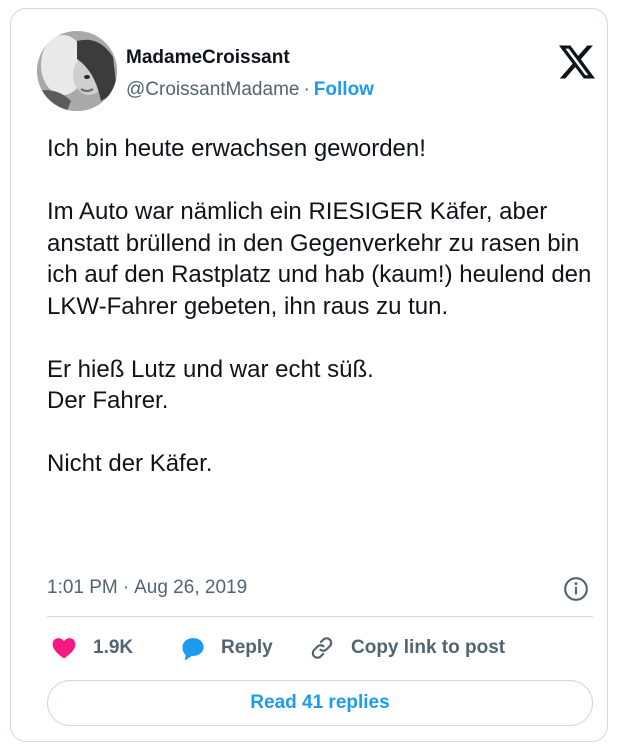 The height and width of the screenshot is (754, 620). I want to click on tweet-timestamp: 1:01 PM · Aug 26, 2019, so click(147, 588).